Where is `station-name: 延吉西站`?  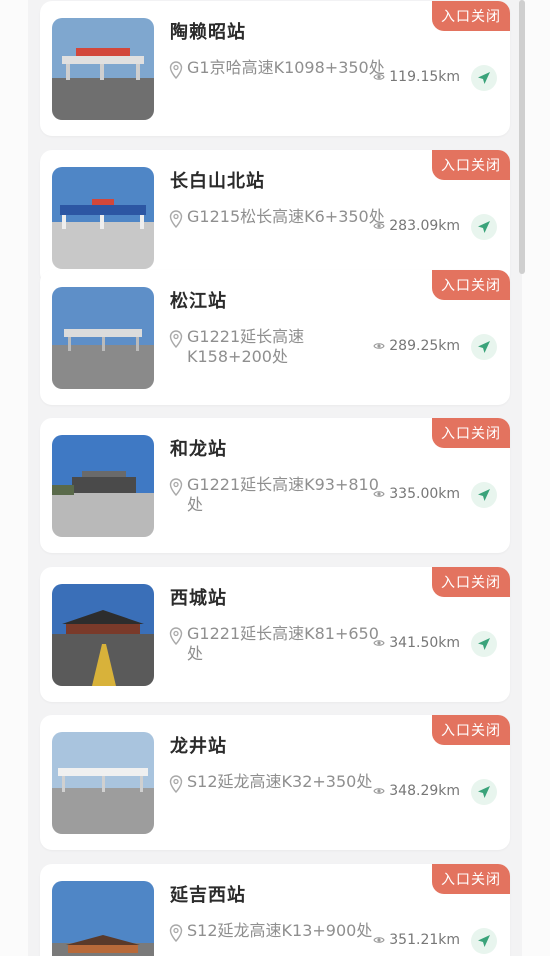
station-name: 延吉西站 is located at coordinates (208, 895).